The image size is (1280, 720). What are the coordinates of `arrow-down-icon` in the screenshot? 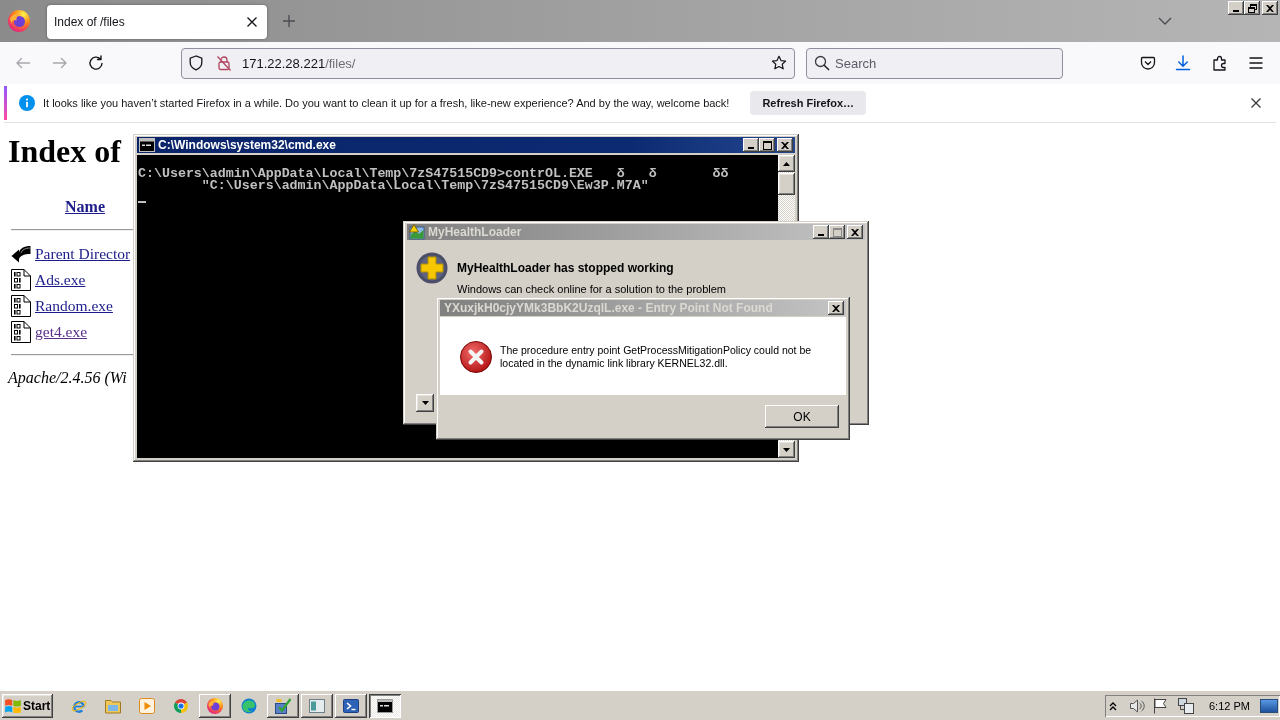 It's located at (786, 449).